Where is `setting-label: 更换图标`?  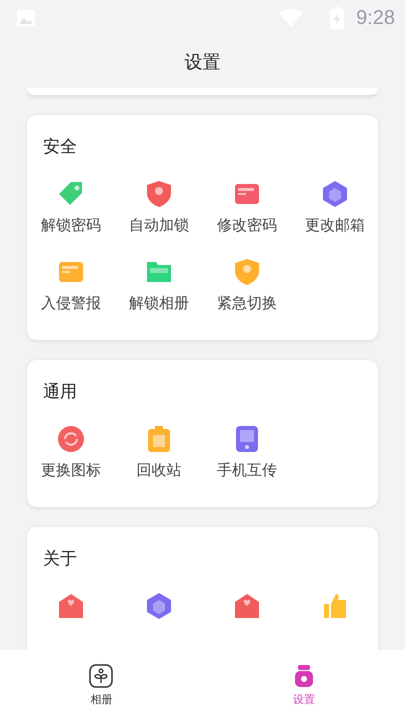
setting-label: 更换图标 is located at coordinates (71, 470).